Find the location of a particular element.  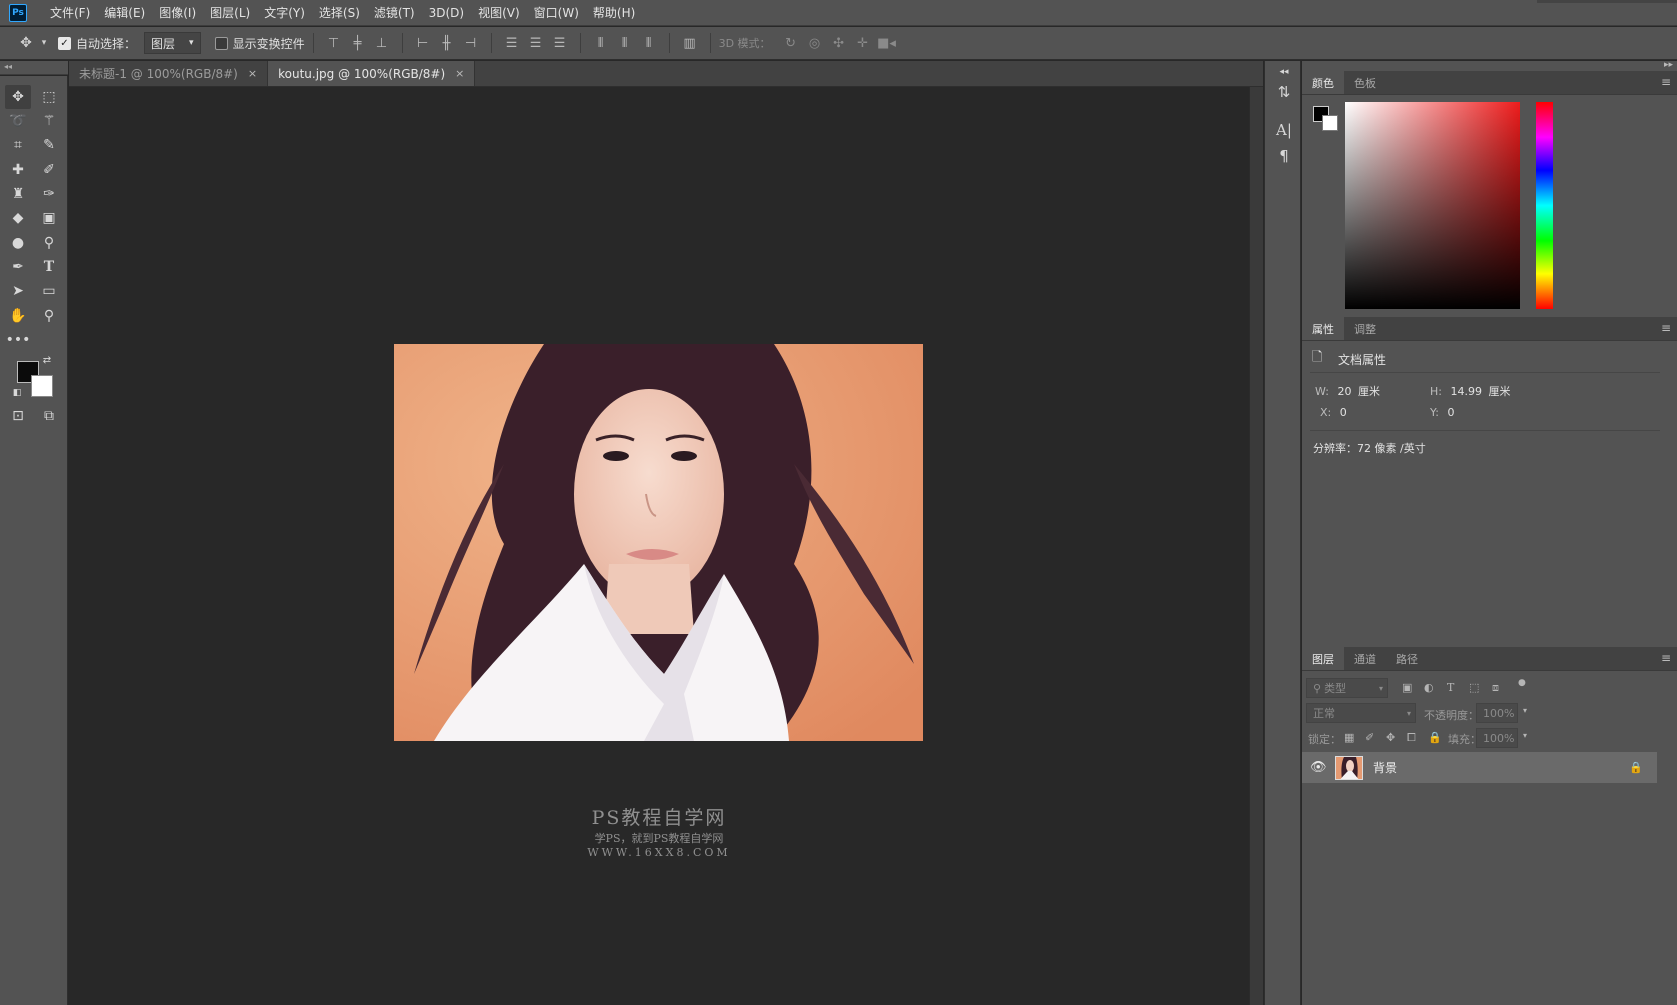

layer-row-background: 👁 背景 🔒 is located at coordinates (1479, 767).